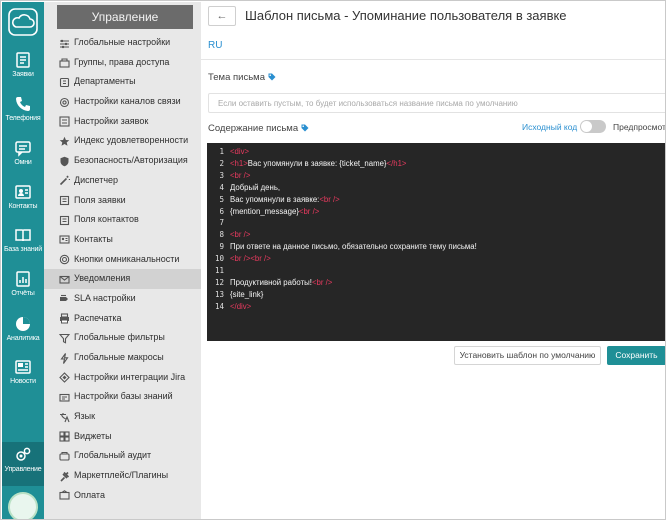  I want to click on menu-item-label: Безопасность/Авторизация, so click(131, 160).